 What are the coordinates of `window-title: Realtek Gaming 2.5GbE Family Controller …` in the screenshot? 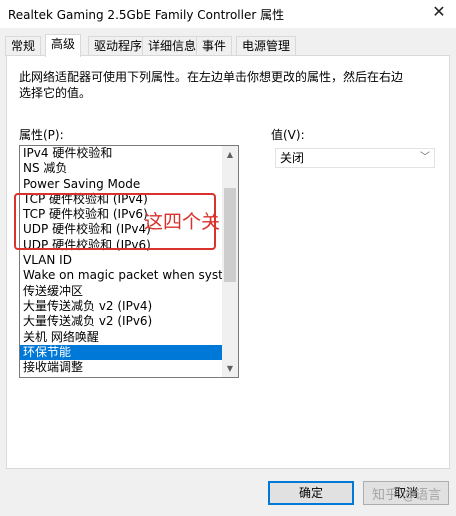 It's located at (146, 15).